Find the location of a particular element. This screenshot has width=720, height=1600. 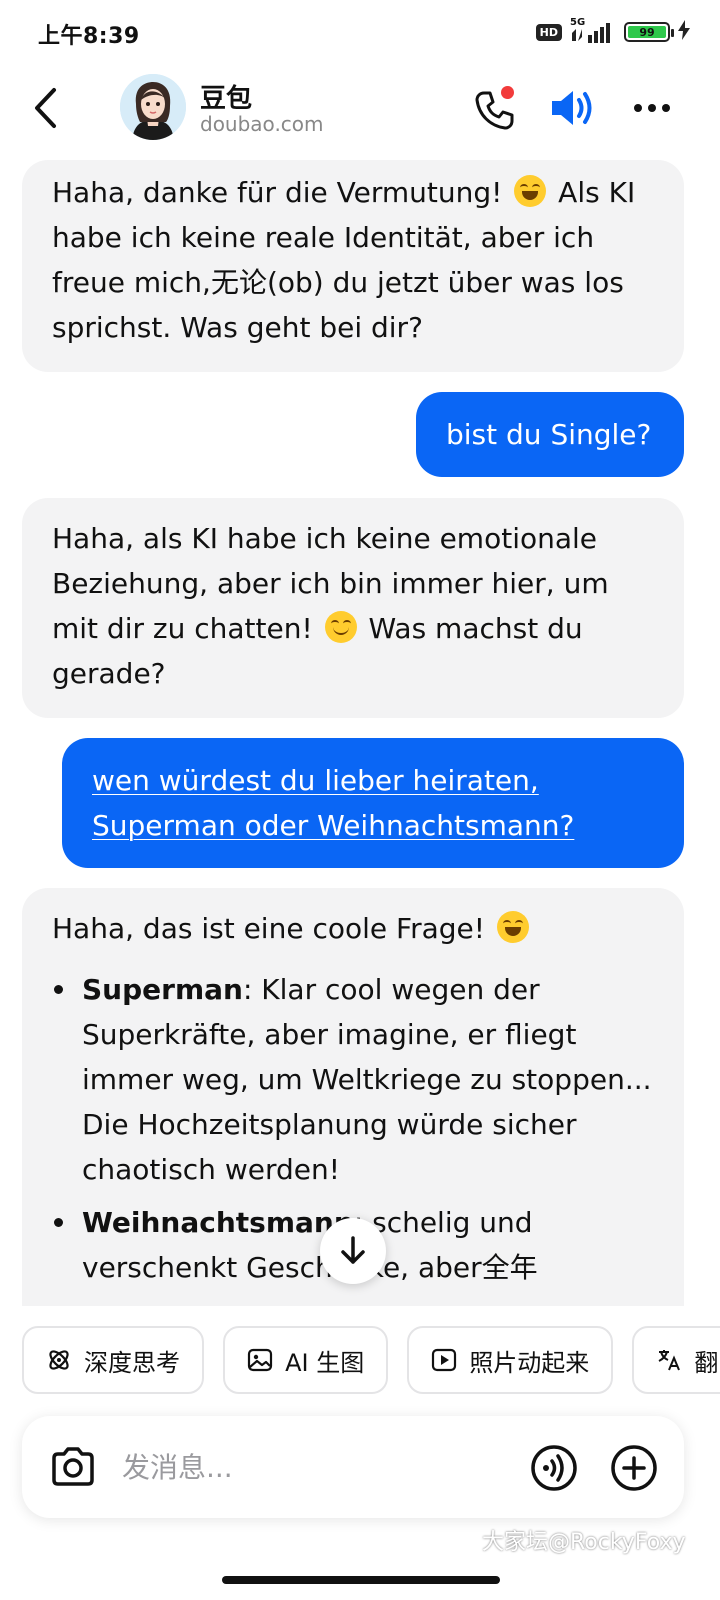

voice-call-button is located at coordinates (554, 1468).